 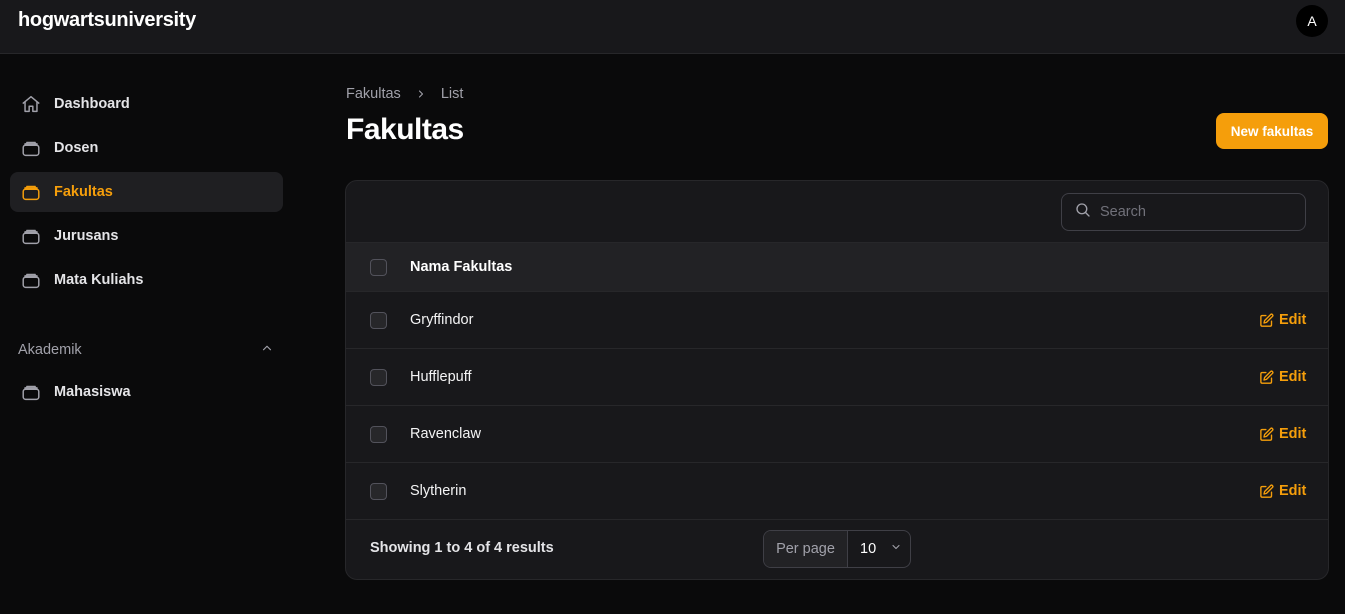 I want to click on sidebar-item-mahasiswa: Mahasiswa, so click(x=146, y=392).